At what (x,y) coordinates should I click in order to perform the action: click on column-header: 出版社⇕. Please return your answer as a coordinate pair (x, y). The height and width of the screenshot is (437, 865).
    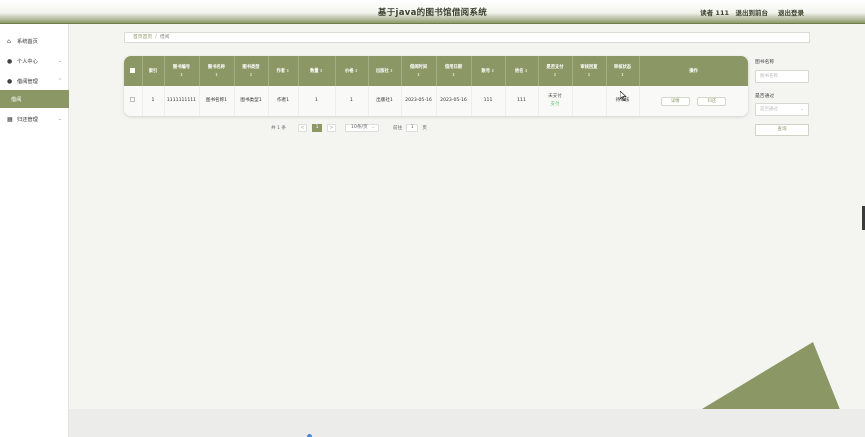
    Looking at the image, I should click on (385, 71).